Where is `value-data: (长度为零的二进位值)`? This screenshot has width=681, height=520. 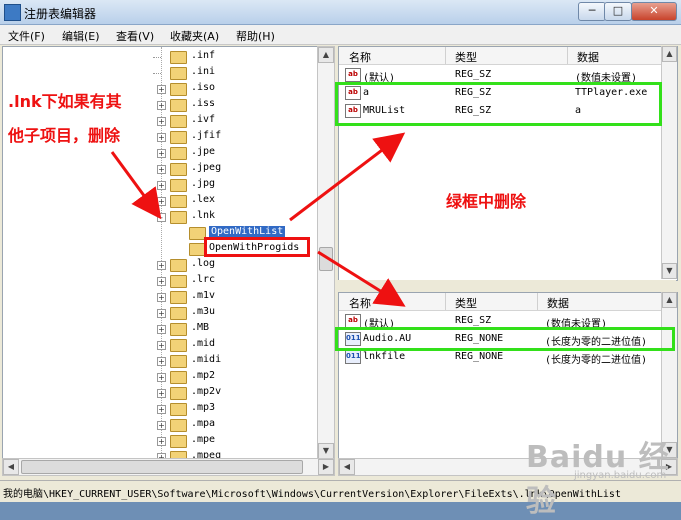
value-data: (长度为零的二进位值) is located at coordinates (596, 360).